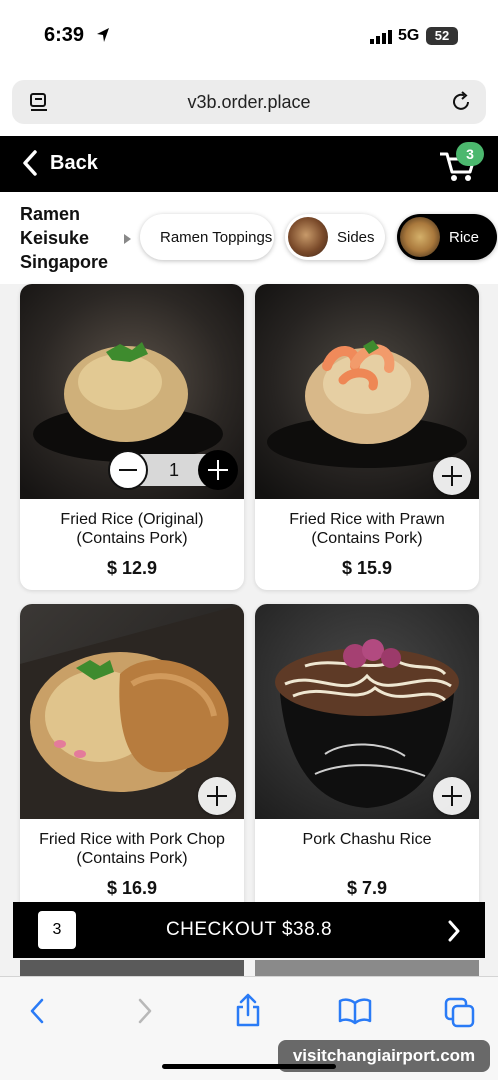  Describe the element at coordinates (381, 37) in the screenshot. I see `signal-icon` at that location.